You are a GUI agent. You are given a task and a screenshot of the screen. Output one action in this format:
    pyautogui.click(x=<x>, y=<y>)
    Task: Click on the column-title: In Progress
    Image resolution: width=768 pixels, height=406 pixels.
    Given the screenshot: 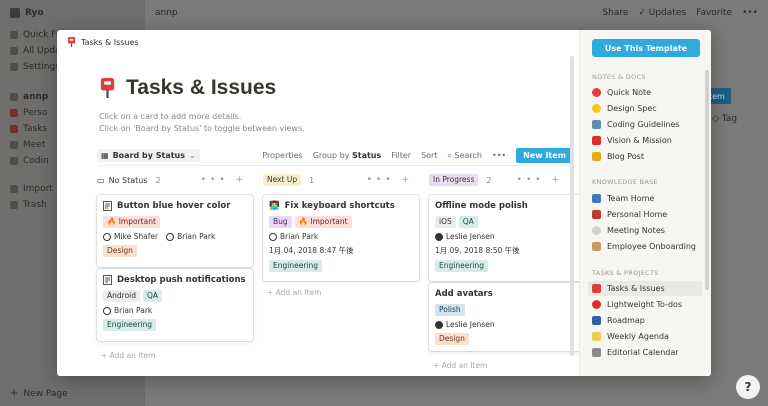 What is the action you would take?
    pyautogui.click(x=454, y=180)
    